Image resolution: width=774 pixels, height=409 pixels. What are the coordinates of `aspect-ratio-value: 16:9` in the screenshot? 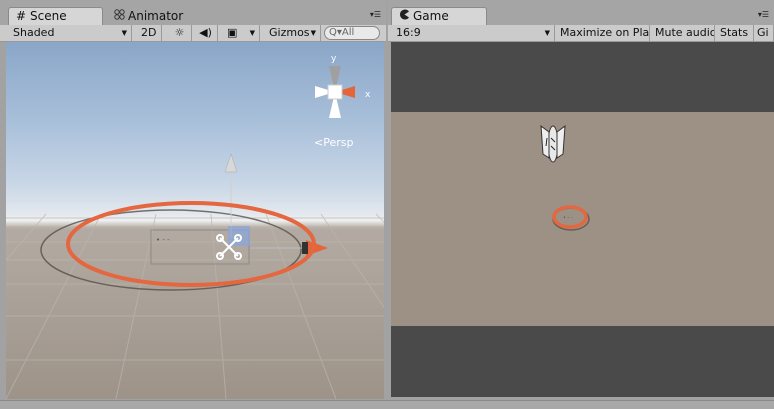 It's located at (408, 32).